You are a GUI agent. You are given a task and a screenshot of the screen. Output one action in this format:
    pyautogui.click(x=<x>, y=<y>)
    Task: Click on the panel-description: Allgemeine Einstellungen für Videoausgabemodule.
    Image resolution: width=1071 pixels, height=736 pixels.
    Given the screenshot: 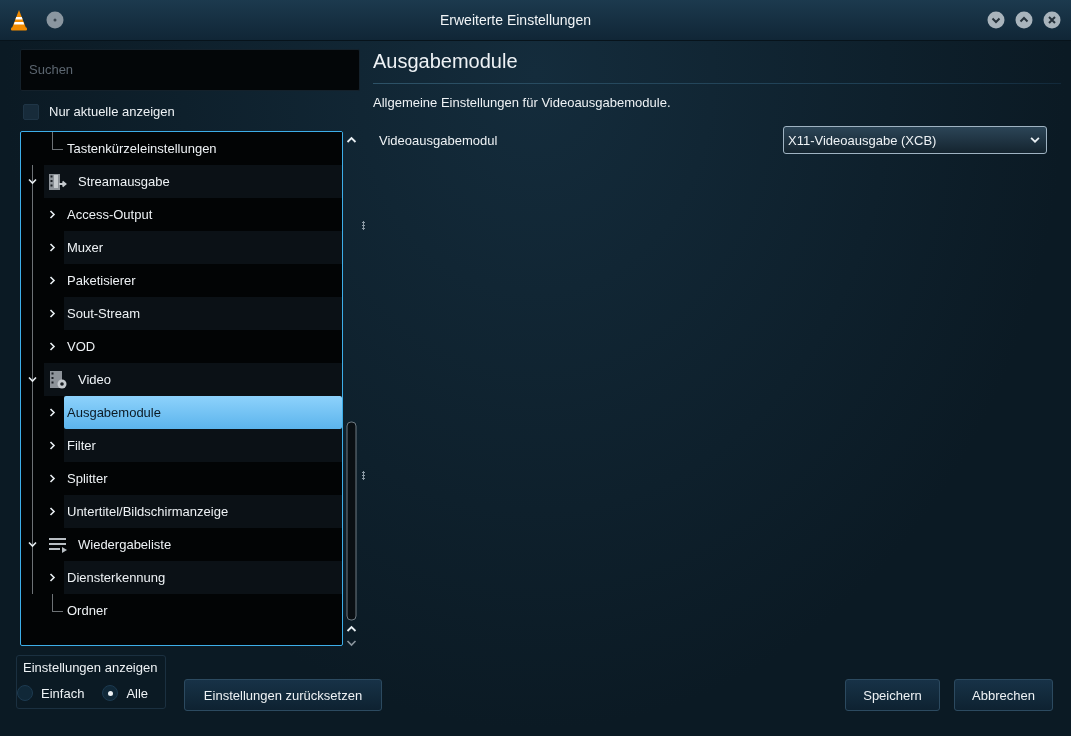 What is the action you would take?
    pyautogui.click(x=522, y=102)
    